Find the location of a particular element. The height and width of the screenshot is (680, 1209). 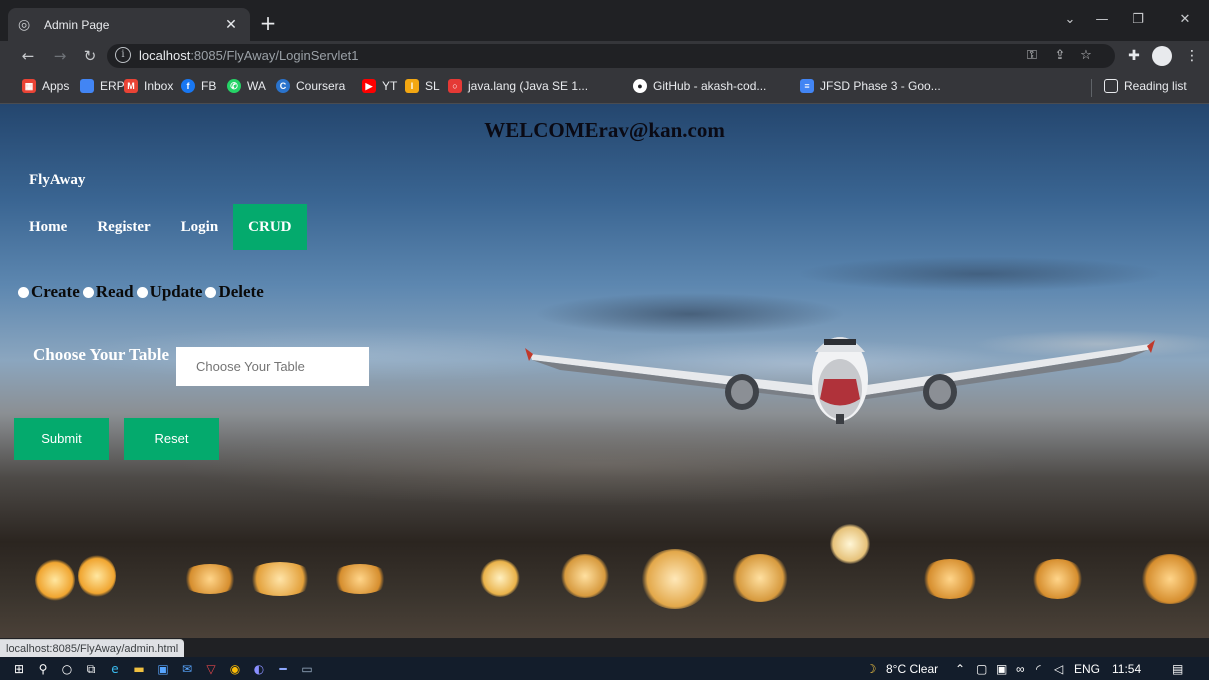

app-icon: ━ is located at coordinates (283, 669).